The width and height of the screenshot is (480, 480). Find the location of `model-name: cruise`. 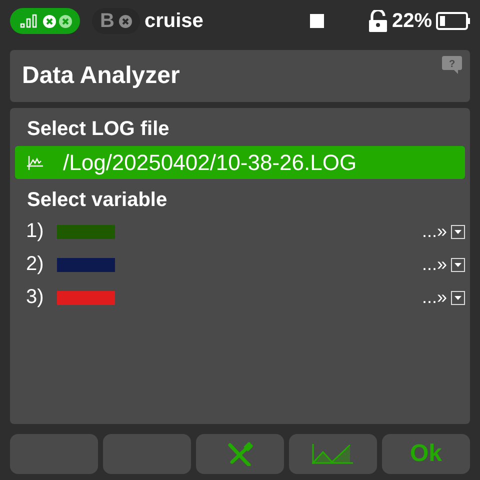

model-name: cruise is located at coordinates (174, 21).